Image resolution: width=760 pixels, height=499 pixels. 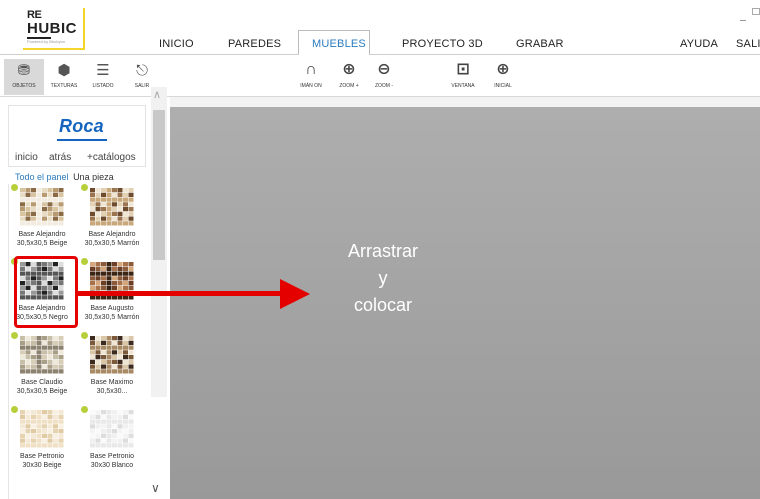 I want to click on zoom-out-button: ⊖ ZOOM -, so click(x=384, y=77).